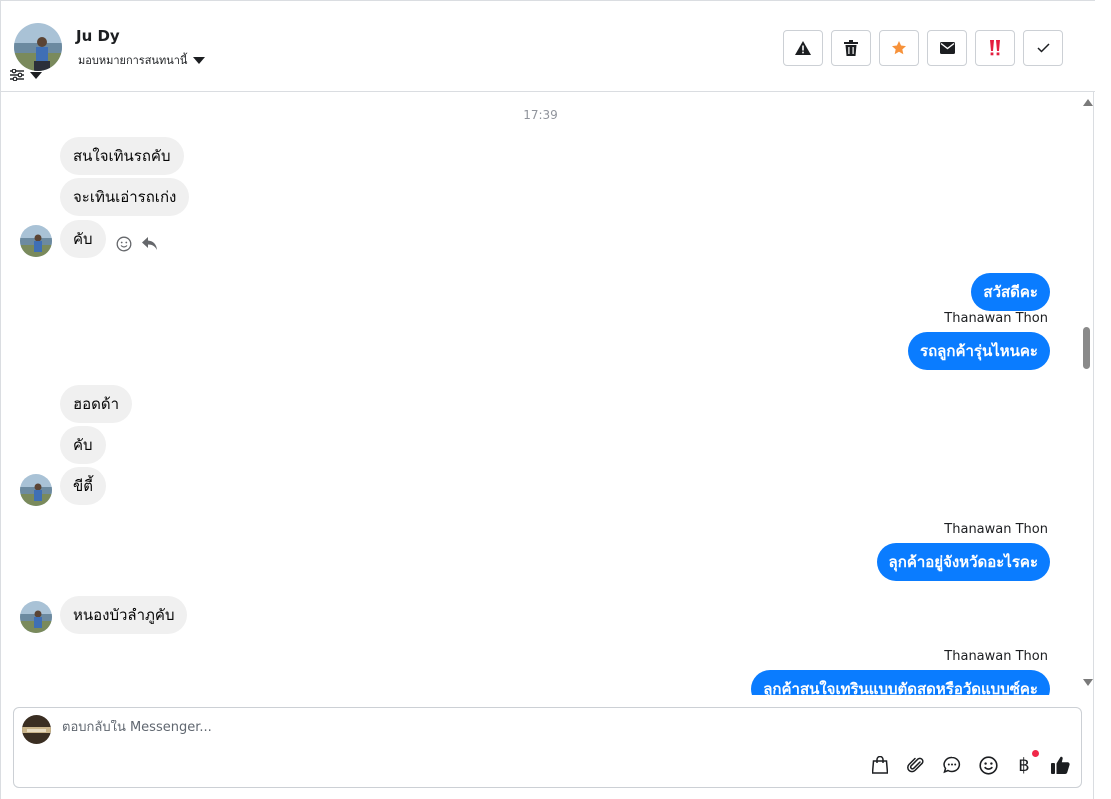  I want to click on contact-name: Ju Dy, so click(98, 36).